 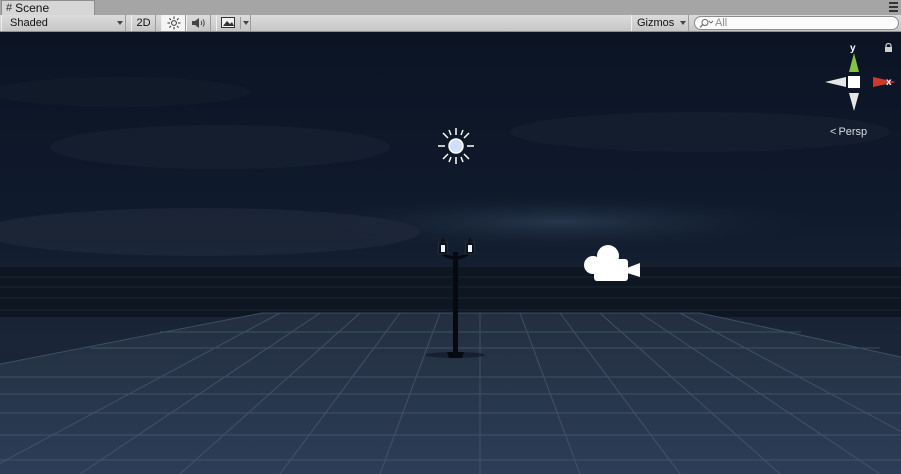 I want to click on projection-label: Persp, so click(x=853, y=132).